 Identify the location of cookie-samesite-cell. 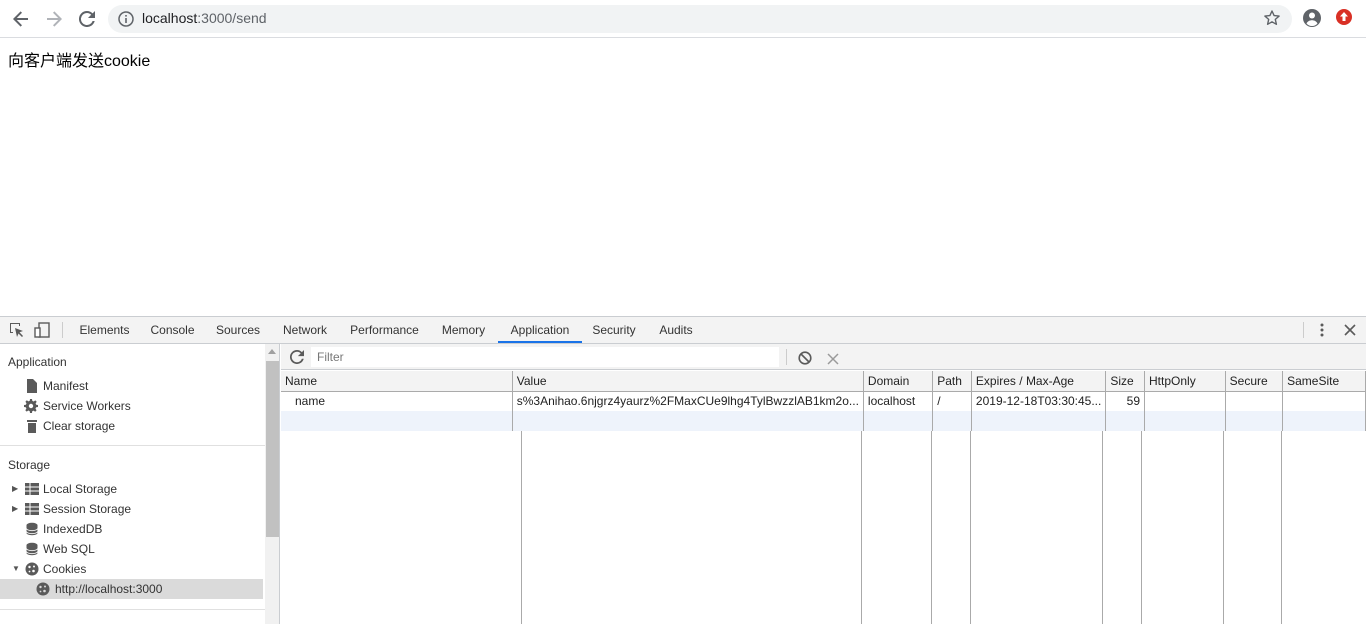
(1324, 401).